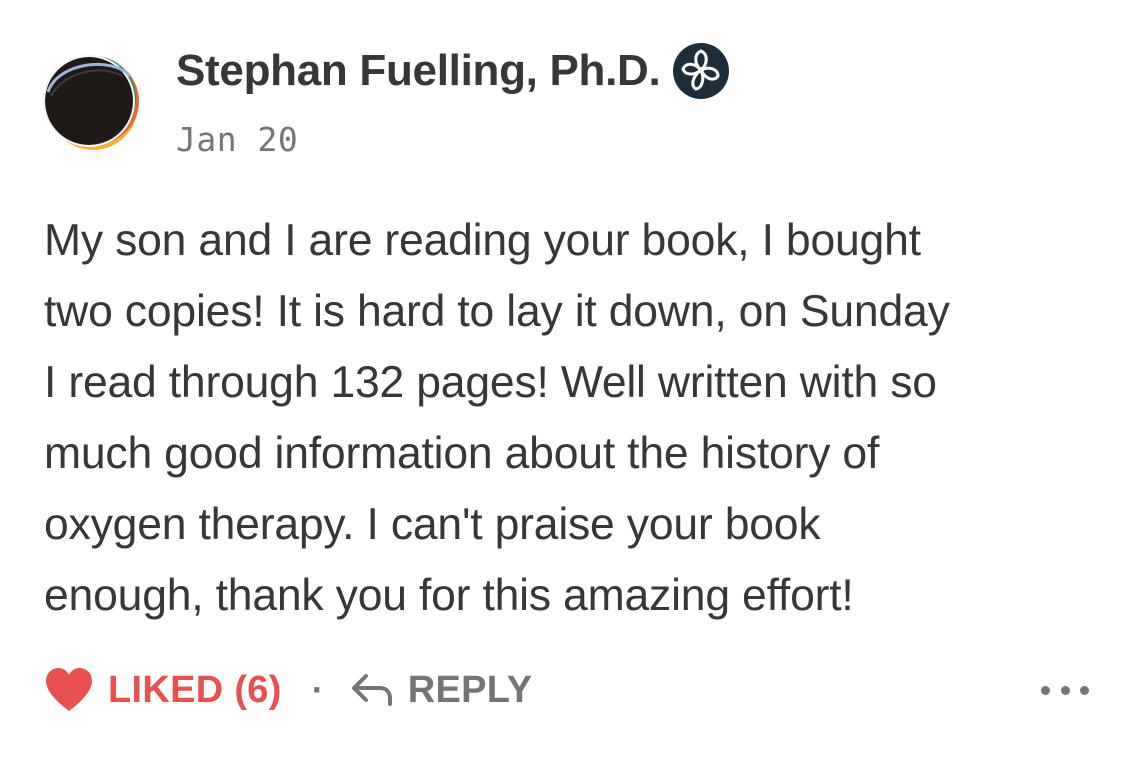  What do you see at coordinates (470, 689) in the screenshot?
I see `reply-label: REPLY` at bounding box center [470, 689].